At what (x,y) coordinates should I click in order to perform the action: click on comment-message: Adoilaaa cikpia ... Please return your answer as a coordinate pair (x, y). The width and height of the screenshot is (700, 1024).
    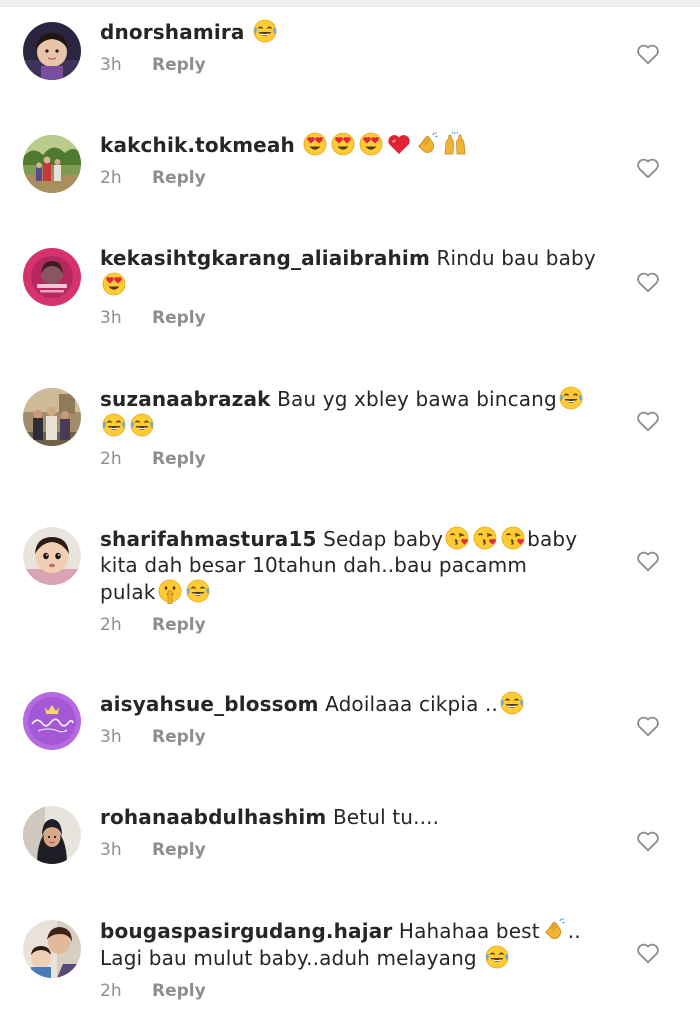
    Looking at the image, I should click on (412, 704).